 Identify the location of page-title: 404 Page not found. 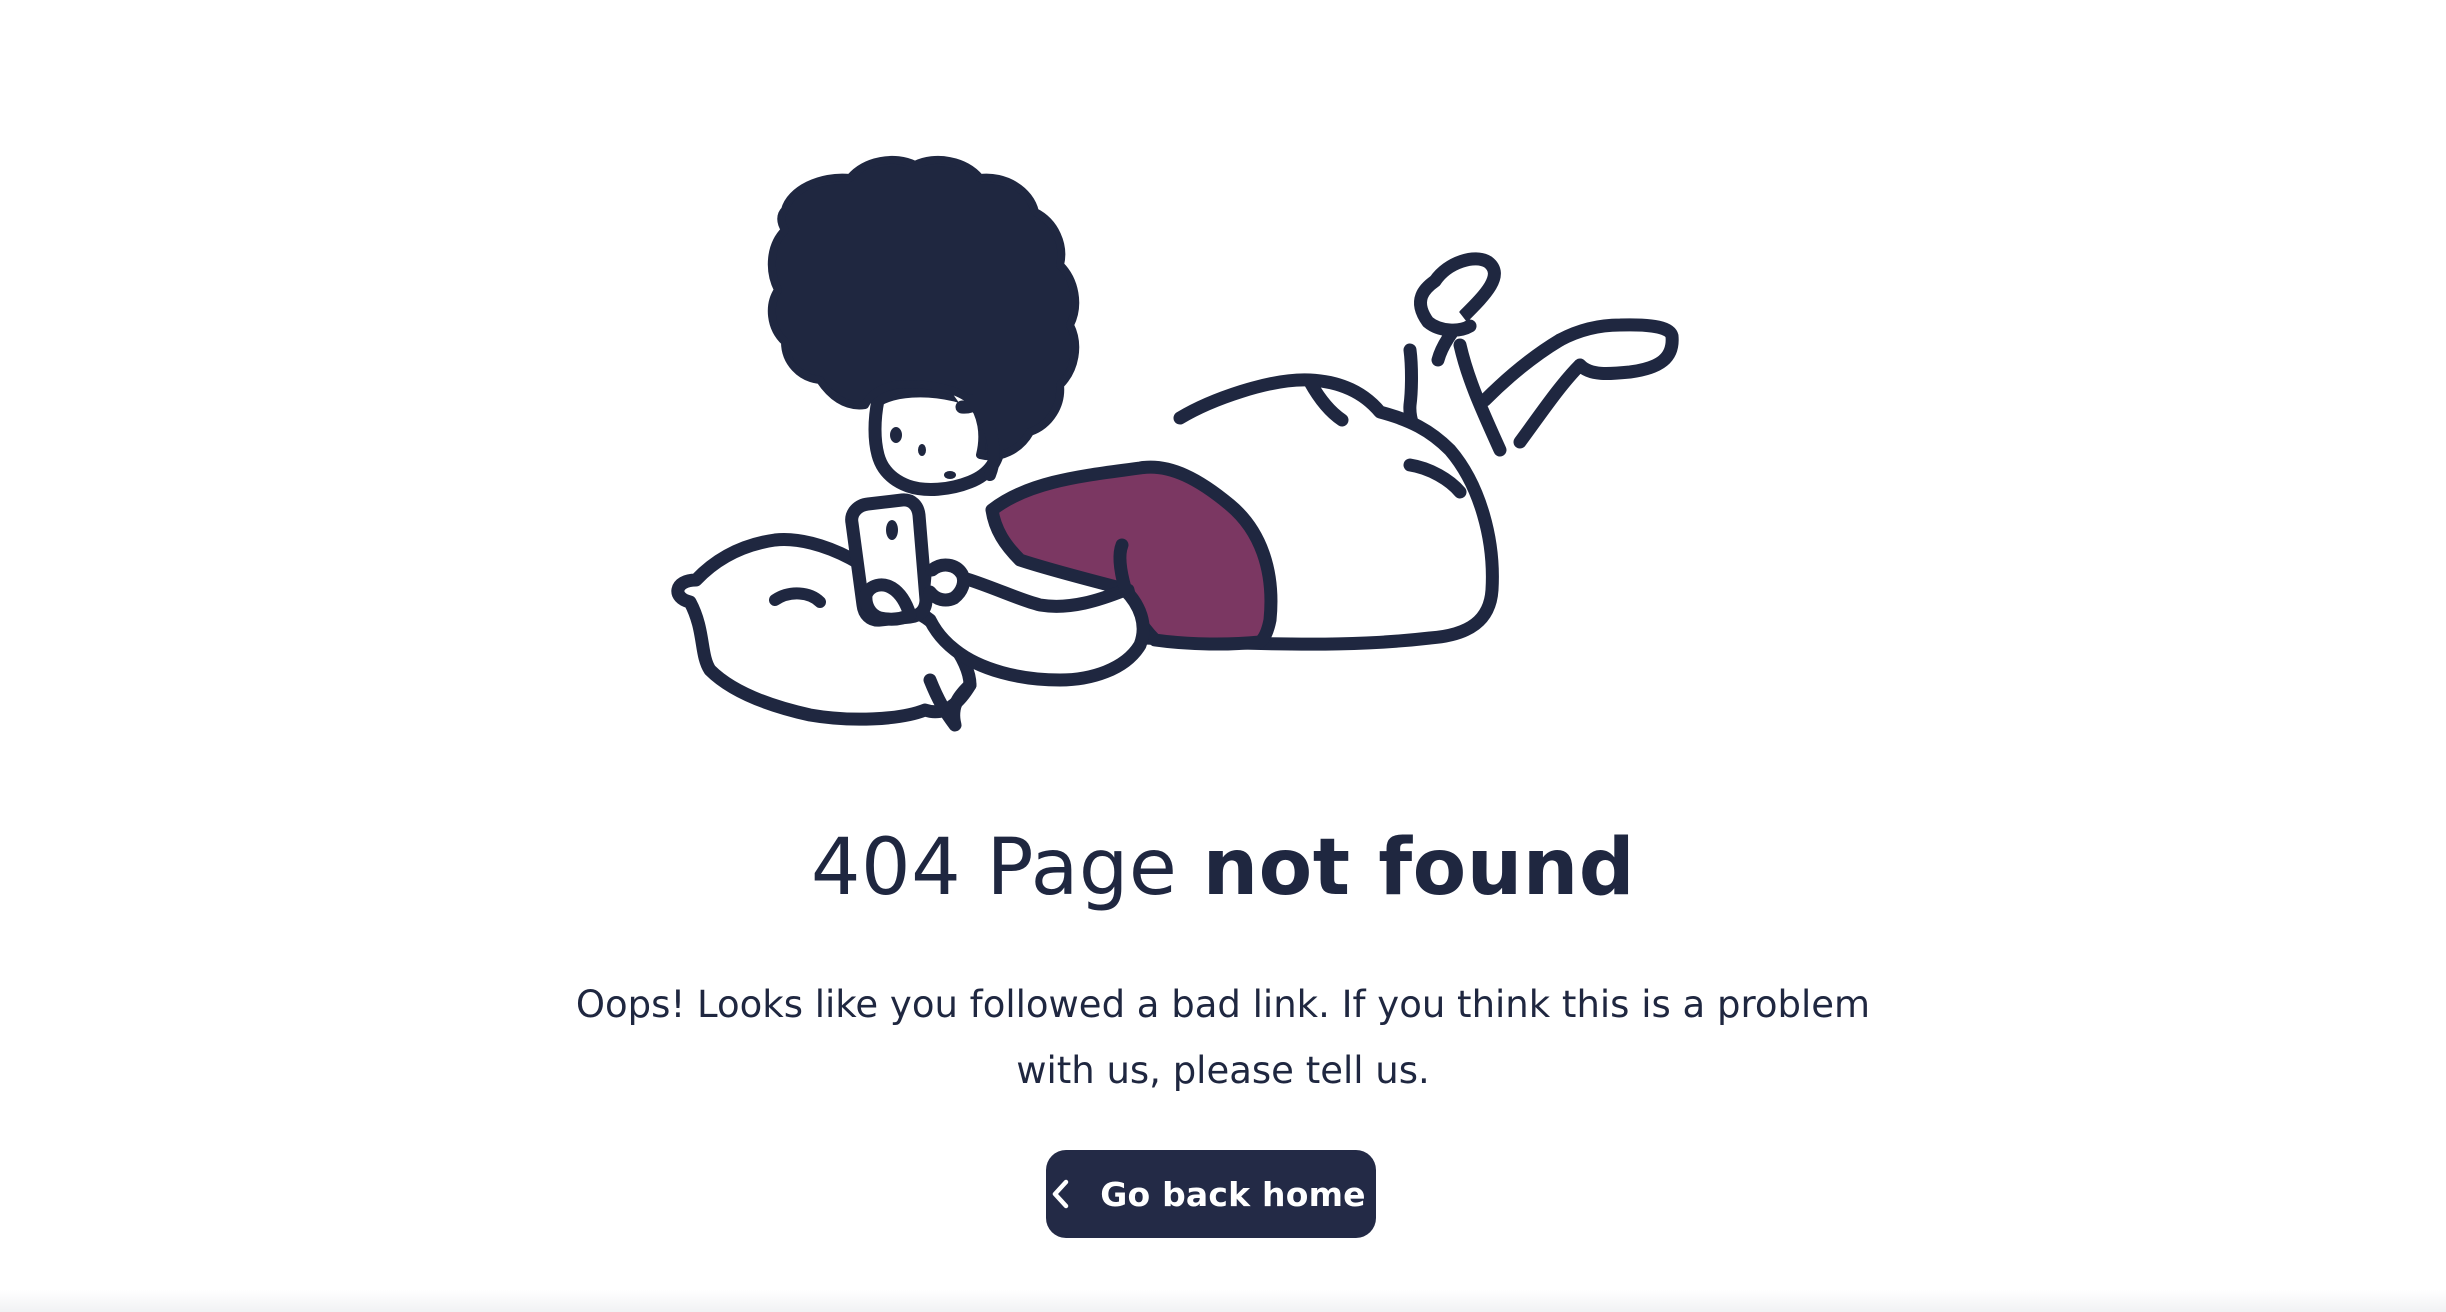
(1223, 868).